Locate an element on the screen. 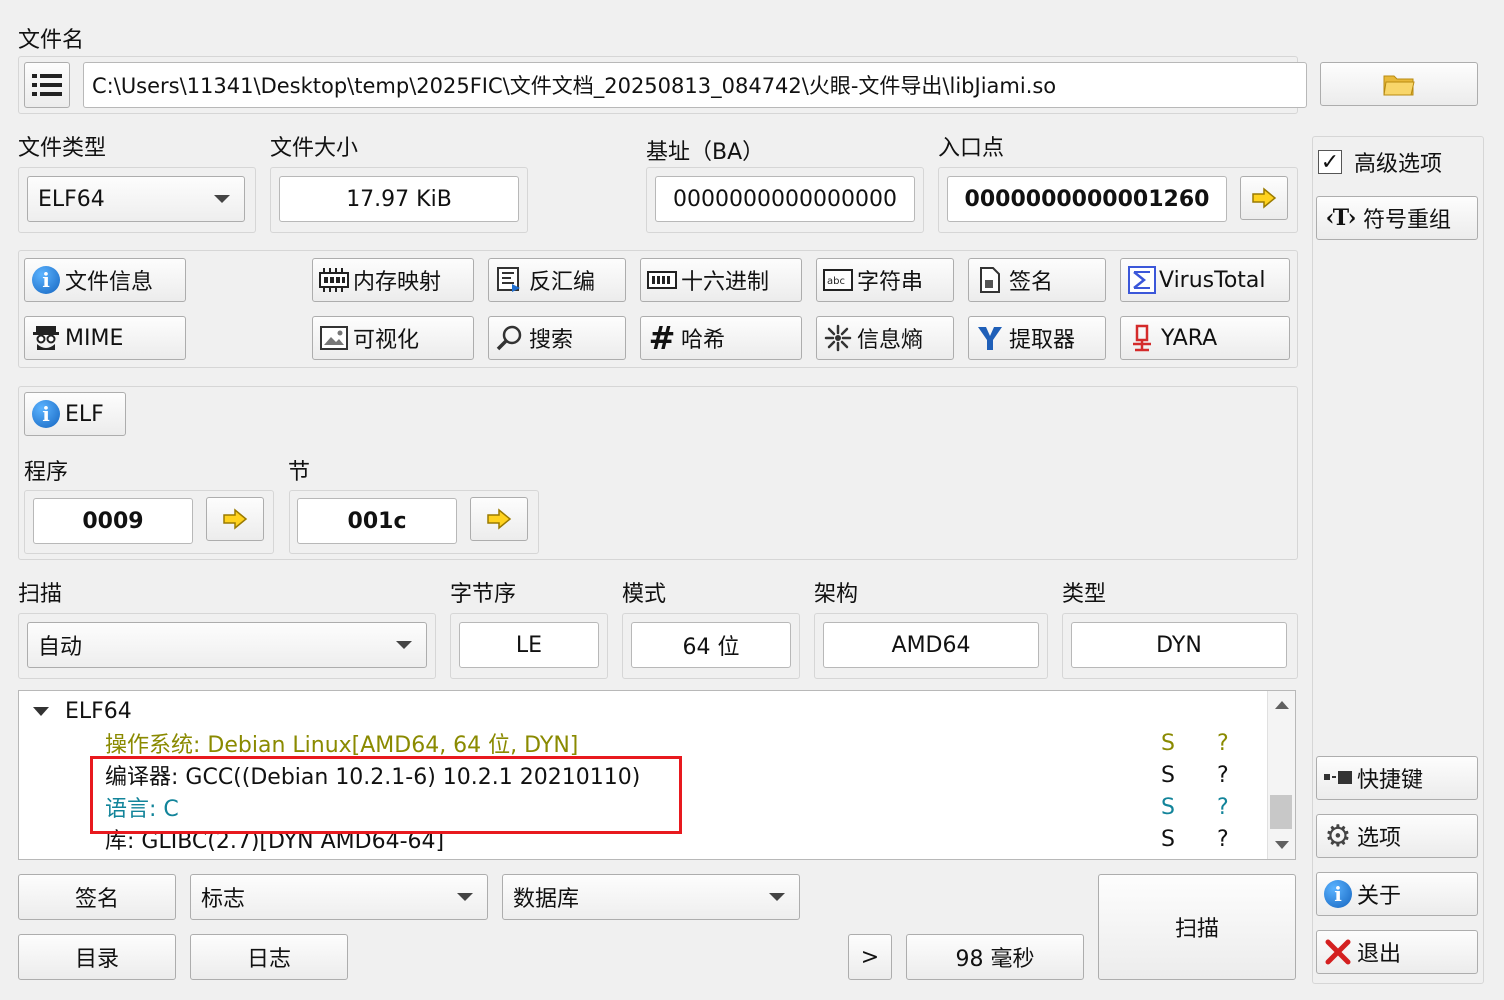  more-button: > is located at coordinates (870, 957).